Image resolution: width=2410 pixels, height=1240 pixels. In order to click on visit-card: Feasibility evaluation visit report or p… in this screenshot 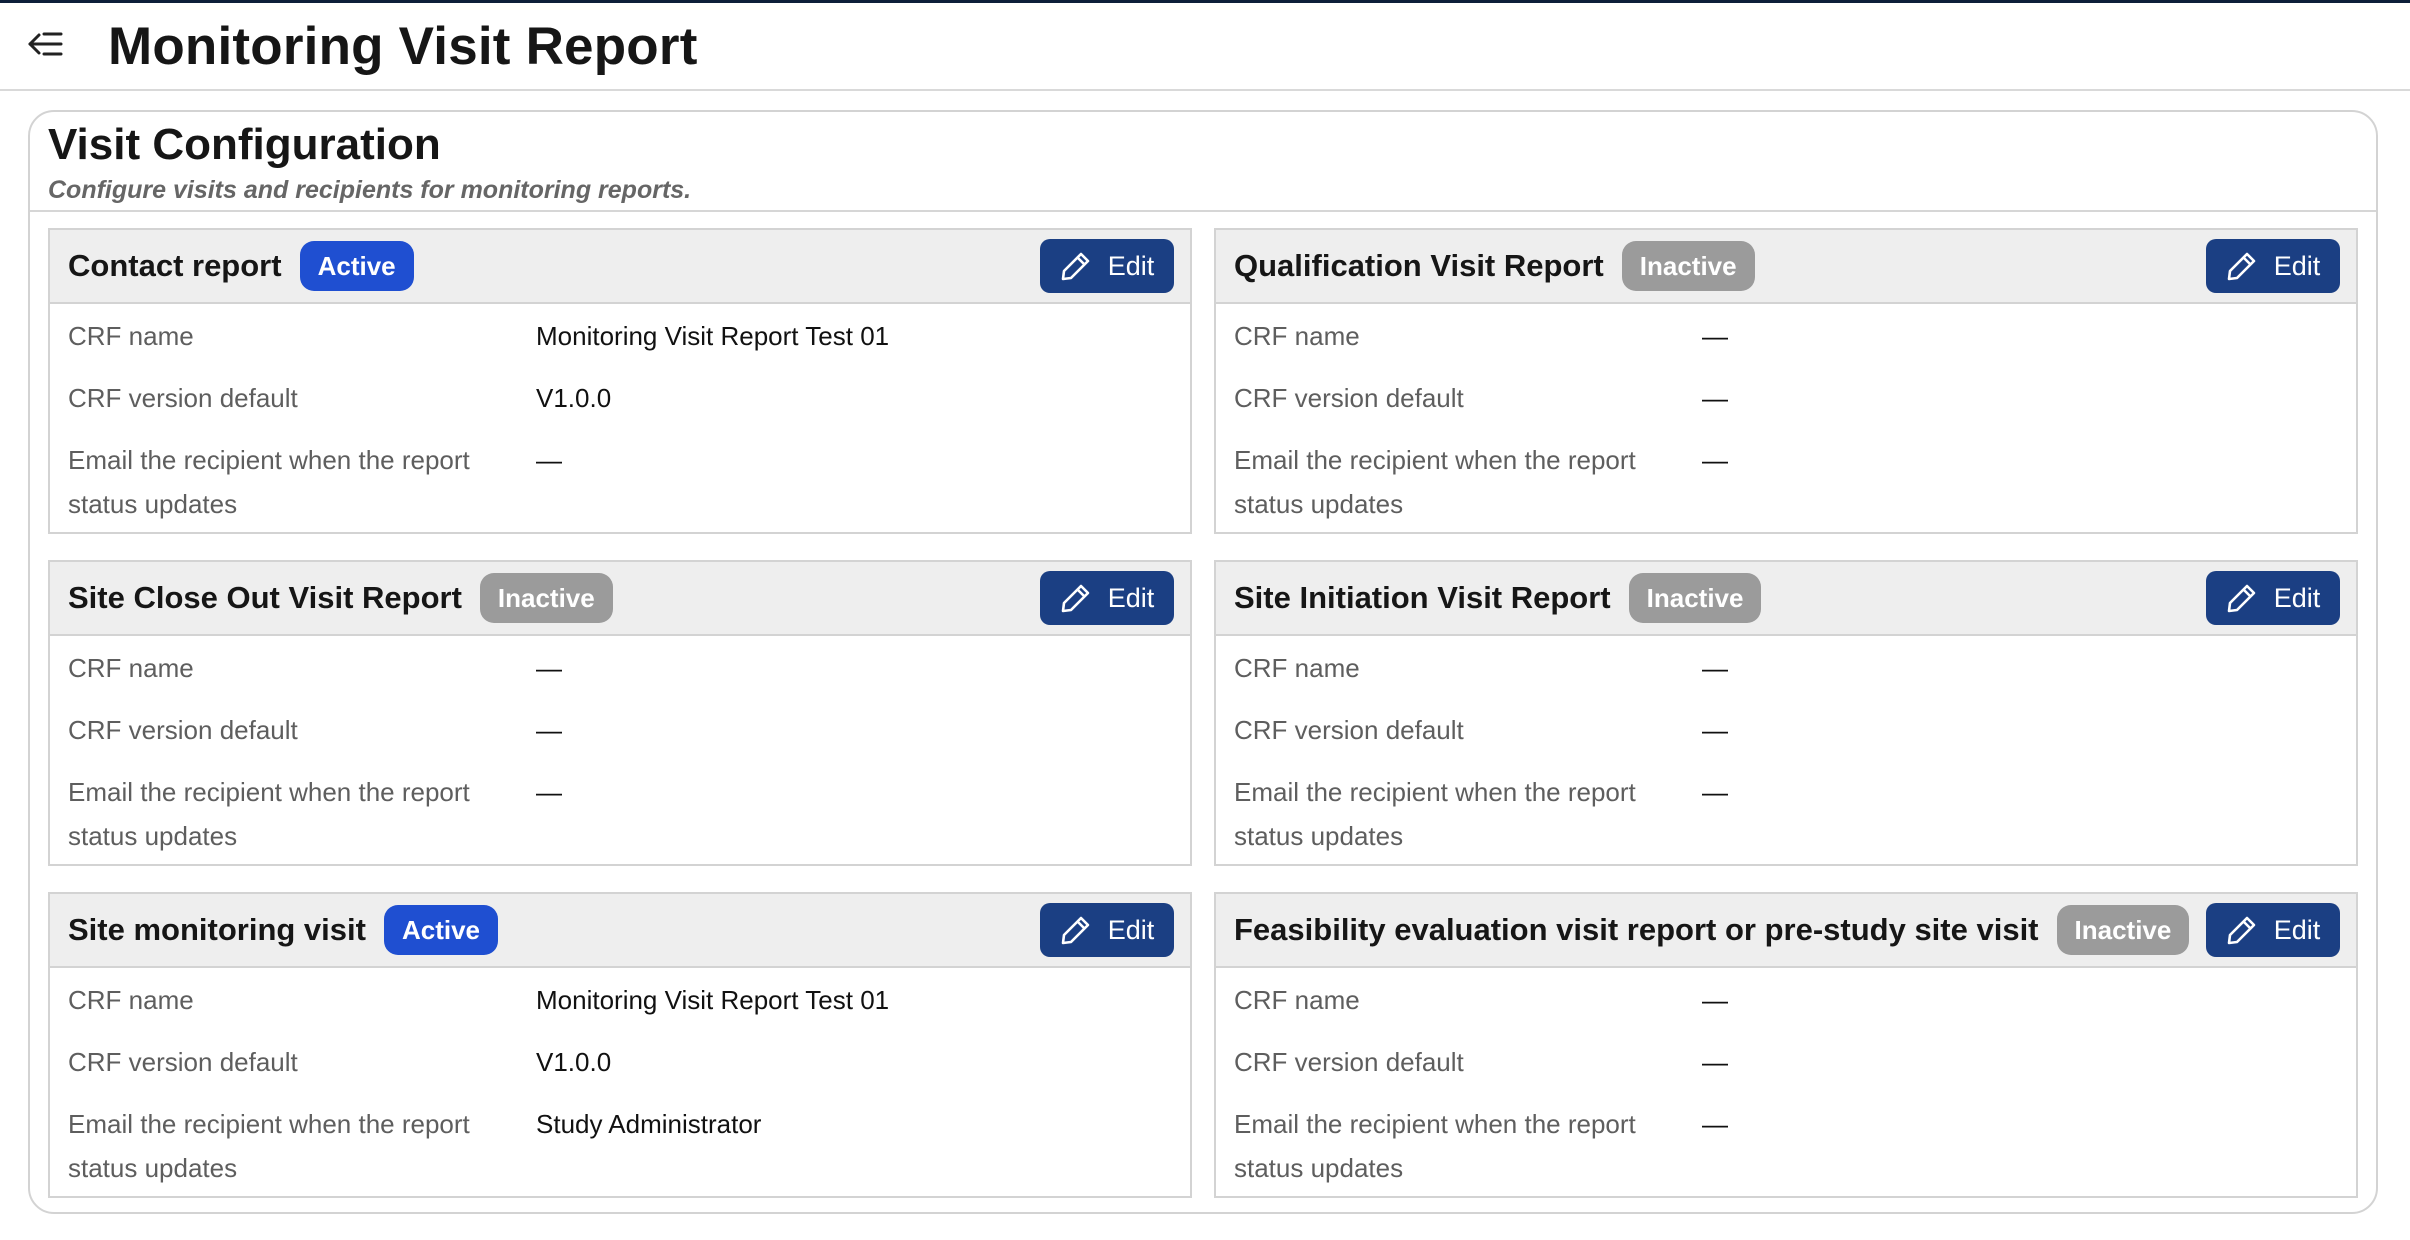, I will do `click(1786, 1045)`.